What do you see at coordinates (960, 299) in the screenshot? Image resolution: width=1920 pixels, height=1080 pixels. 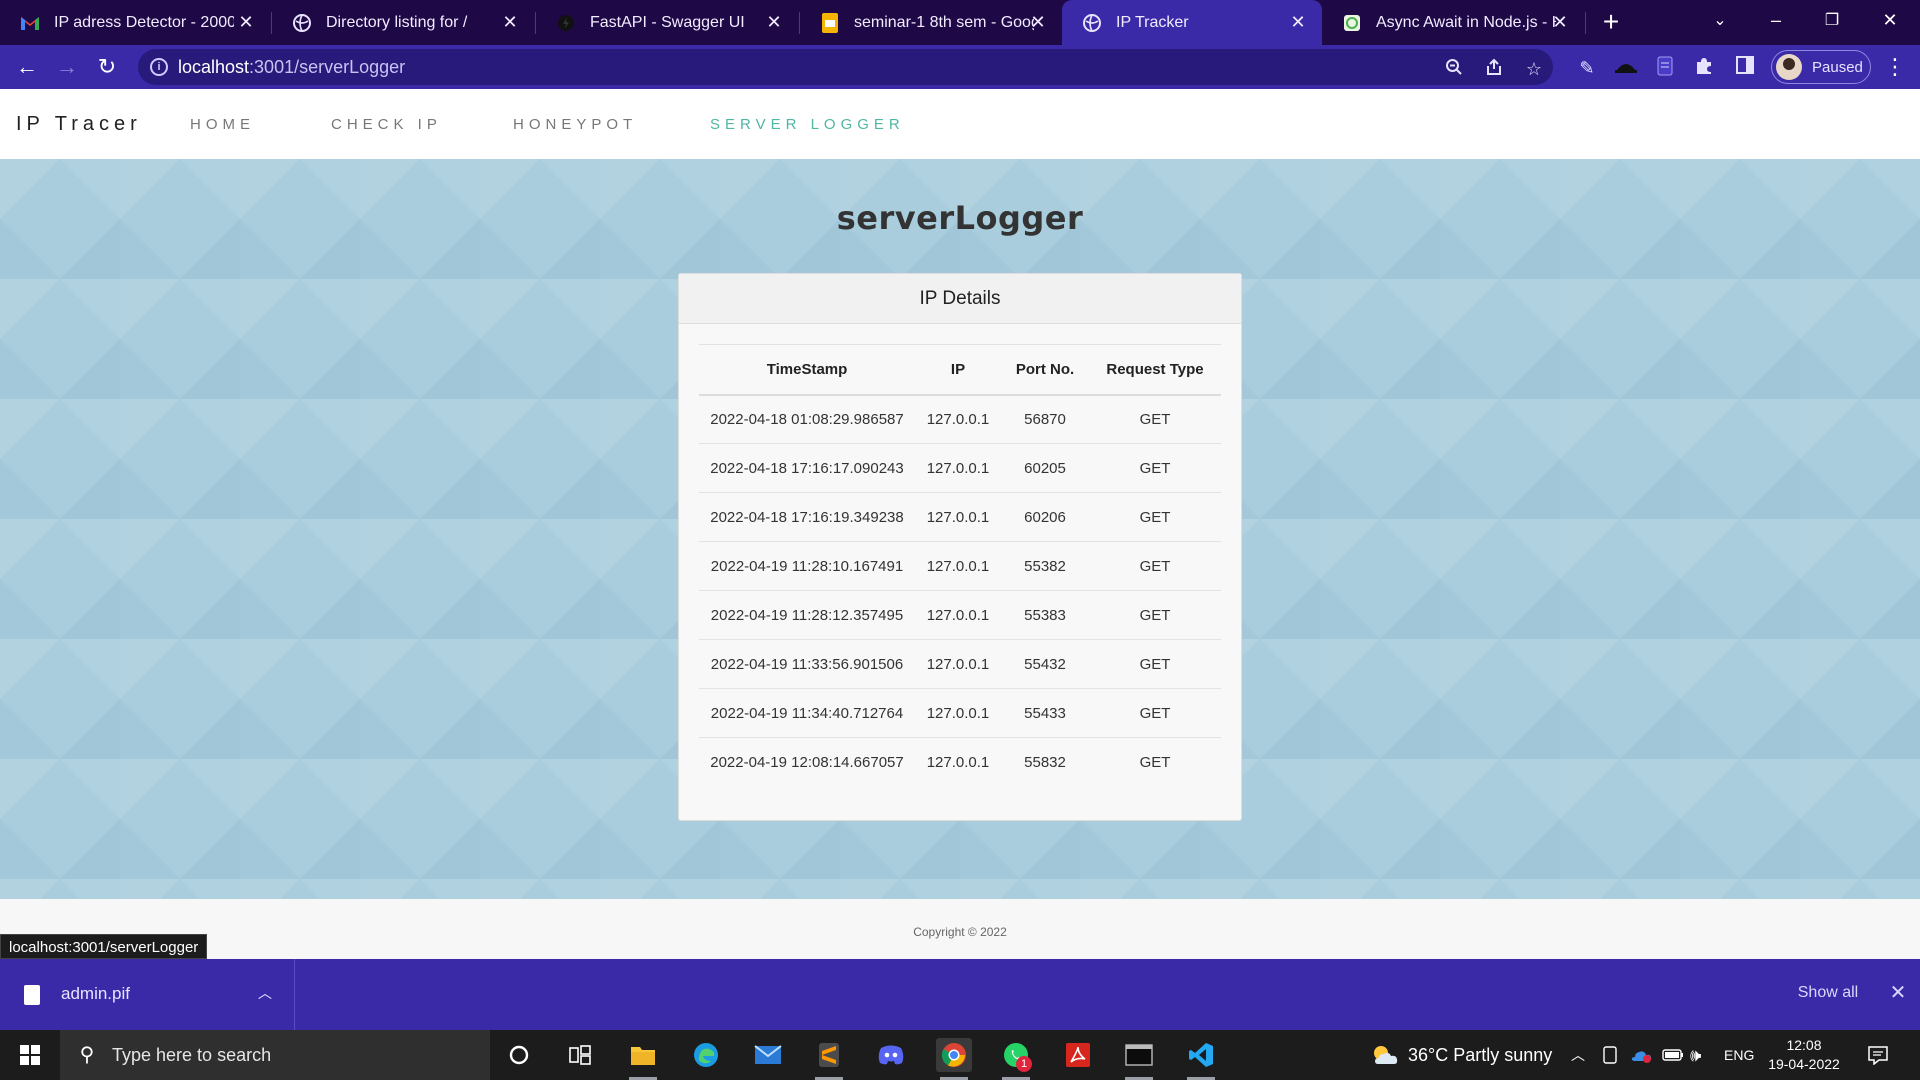 I see `card-title: IP Details` at bounding box center [960, 299].